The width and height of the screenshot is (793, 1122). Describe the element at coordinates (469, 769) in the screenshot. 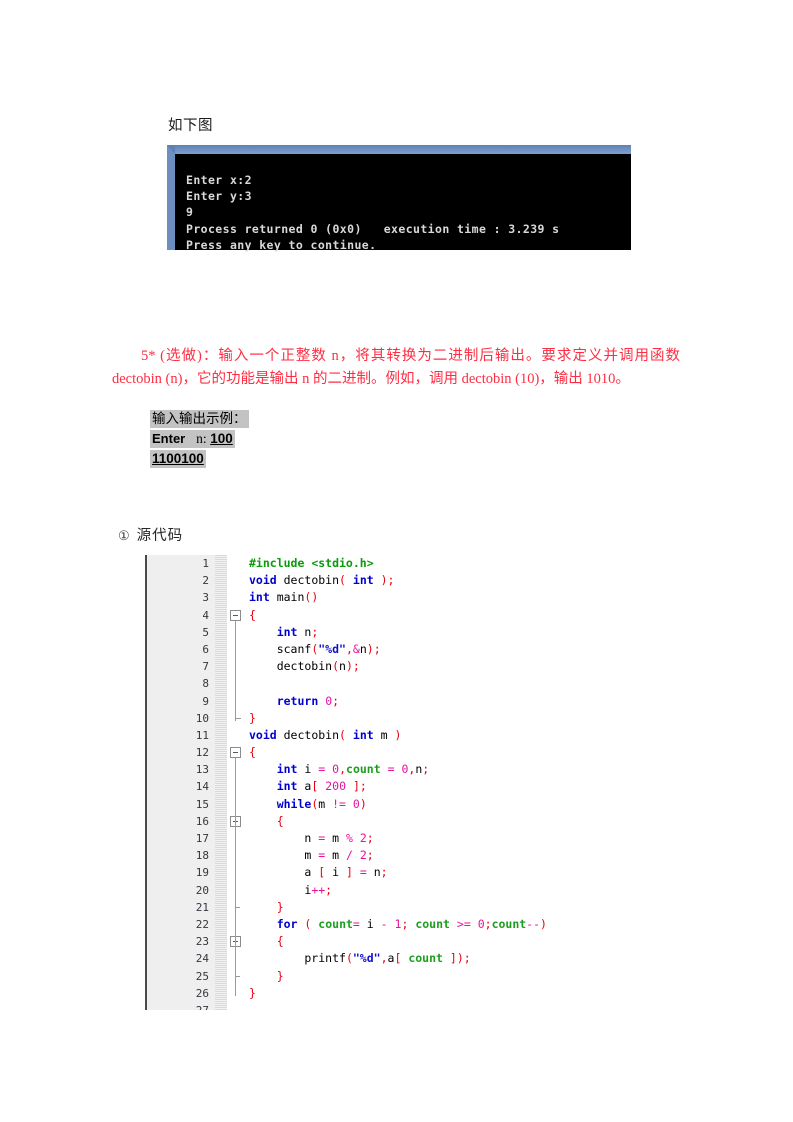

I see `code-line: 13 int i = 0,count = 0,n;` at that location.